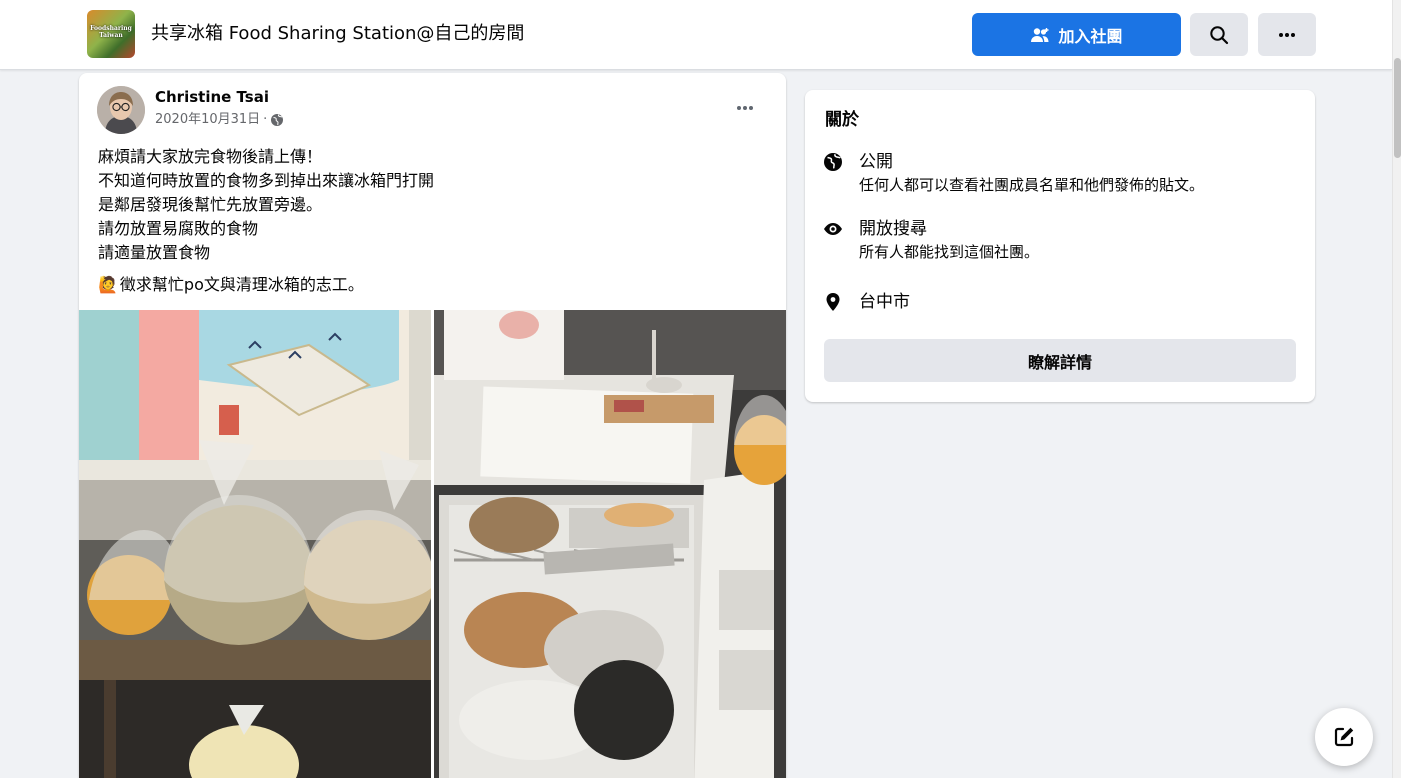  Describe the element at coordinates (949, 252) in the screenshot. I see `about-item-subtitle: 所有人都能找到這個社團。` at that location.